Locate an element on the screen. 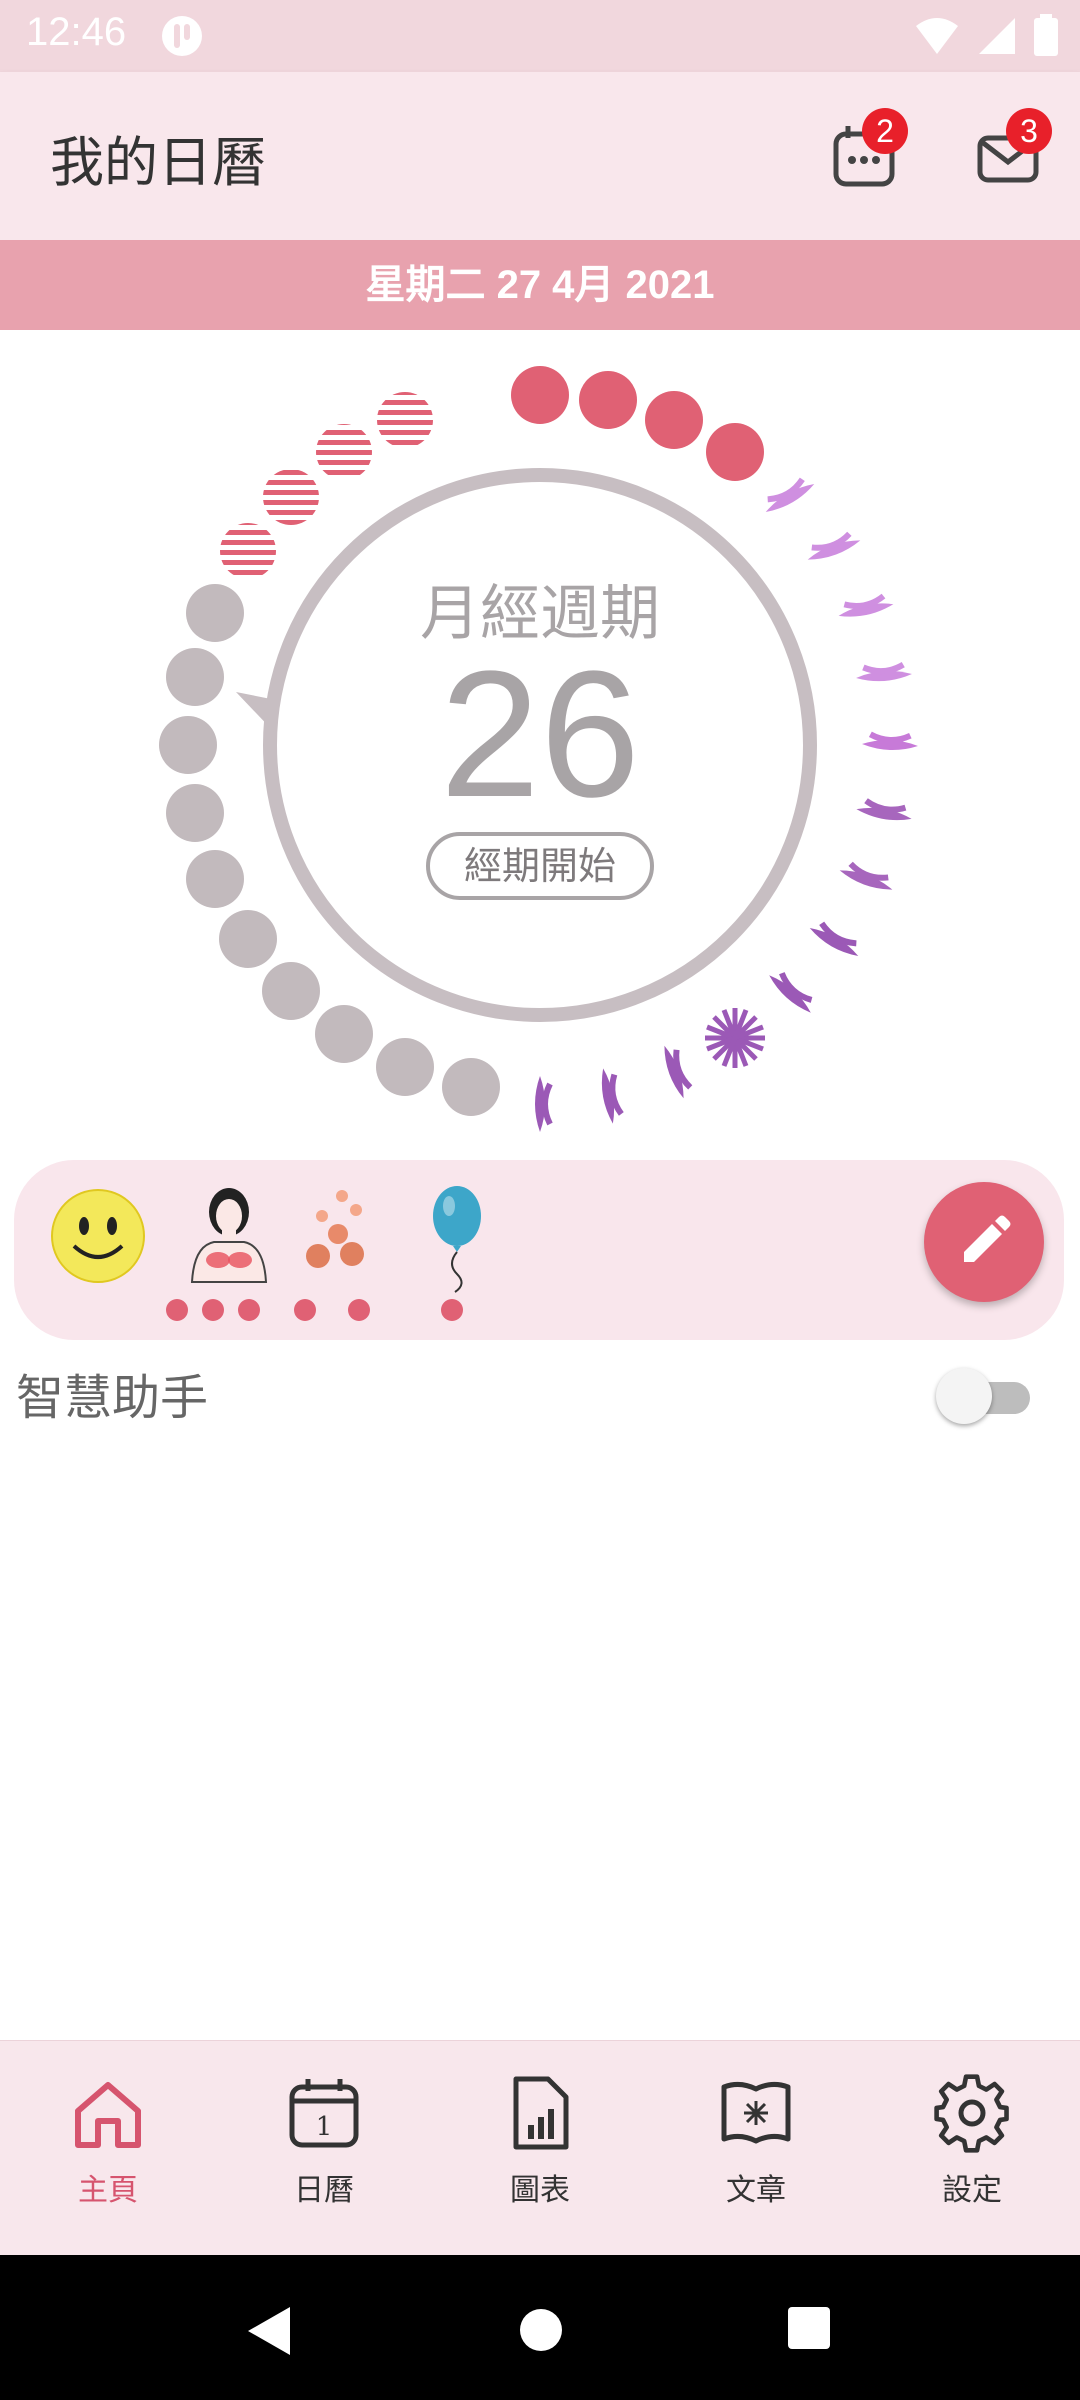 The width and height of the screenshot is (1080, 2400). system-navigation-bar is located at coordinates (540, 2327).